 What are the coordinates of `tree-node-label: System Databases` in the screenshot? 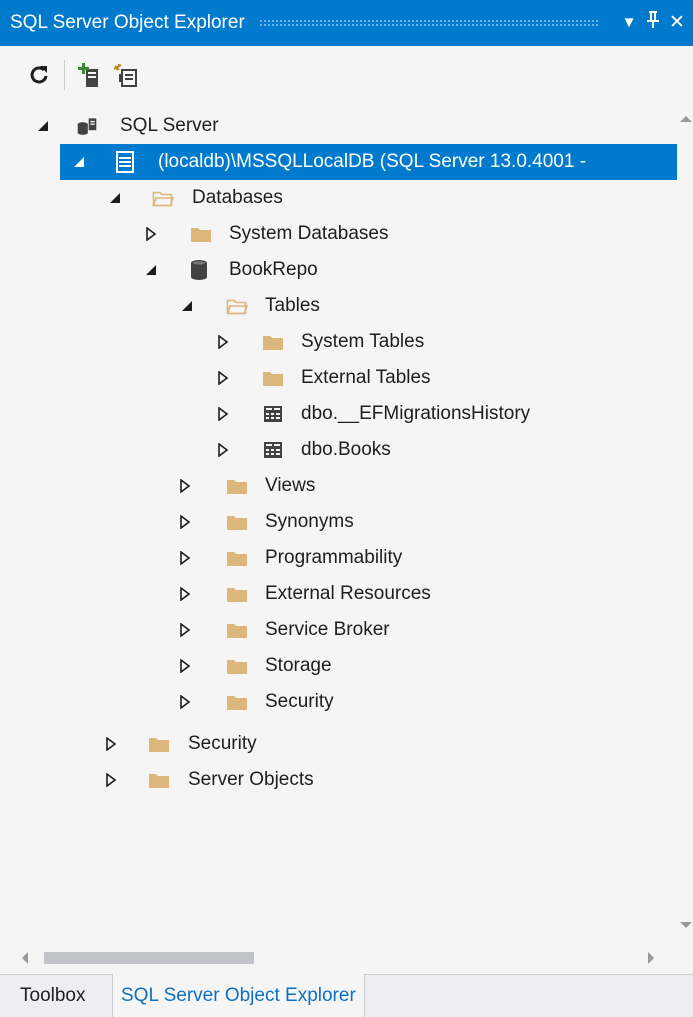 It's located at (309, 233).